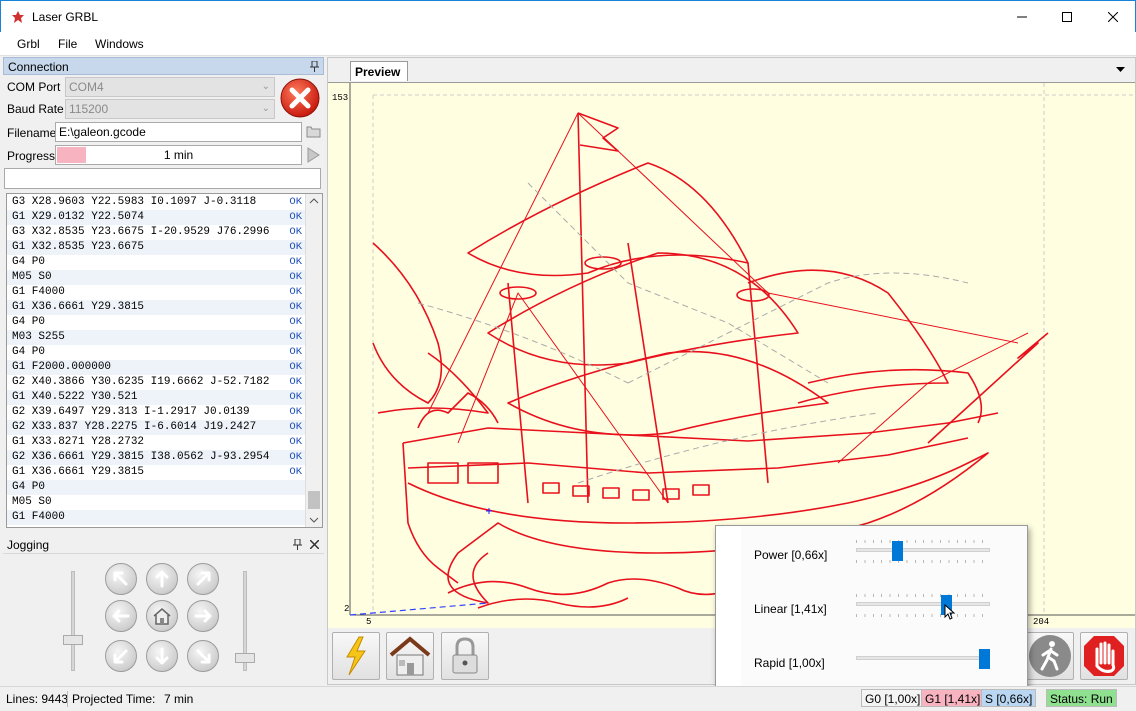  I want to click on lightning-icon, so click(356, 656).